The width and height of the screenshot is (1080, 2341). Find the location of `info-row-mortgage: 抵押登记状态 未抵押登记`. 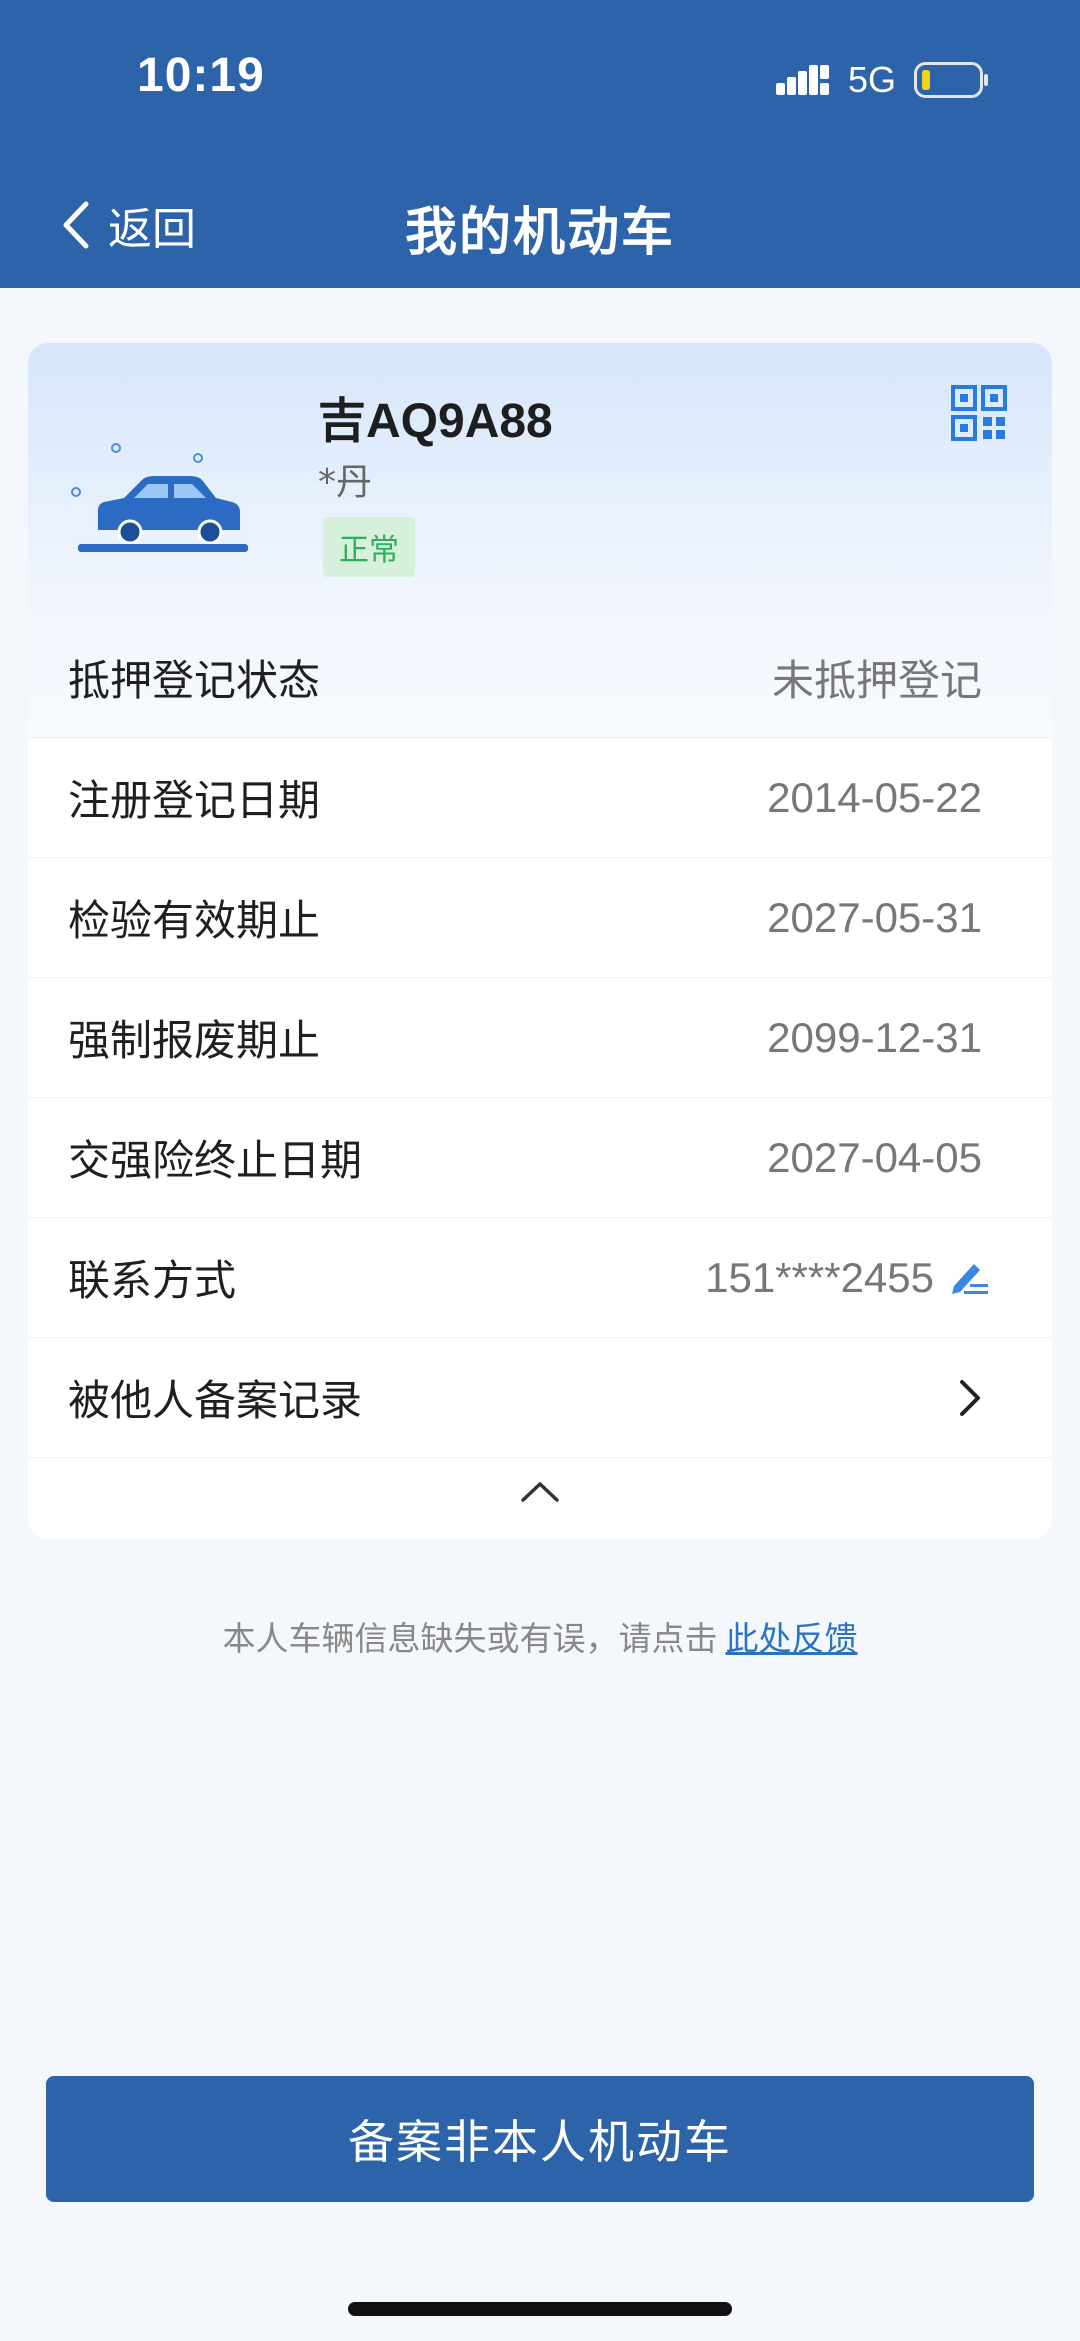

info-row-mortgage: 抵押登记状态 未抵押登记 is located at coordinates (540, 678).